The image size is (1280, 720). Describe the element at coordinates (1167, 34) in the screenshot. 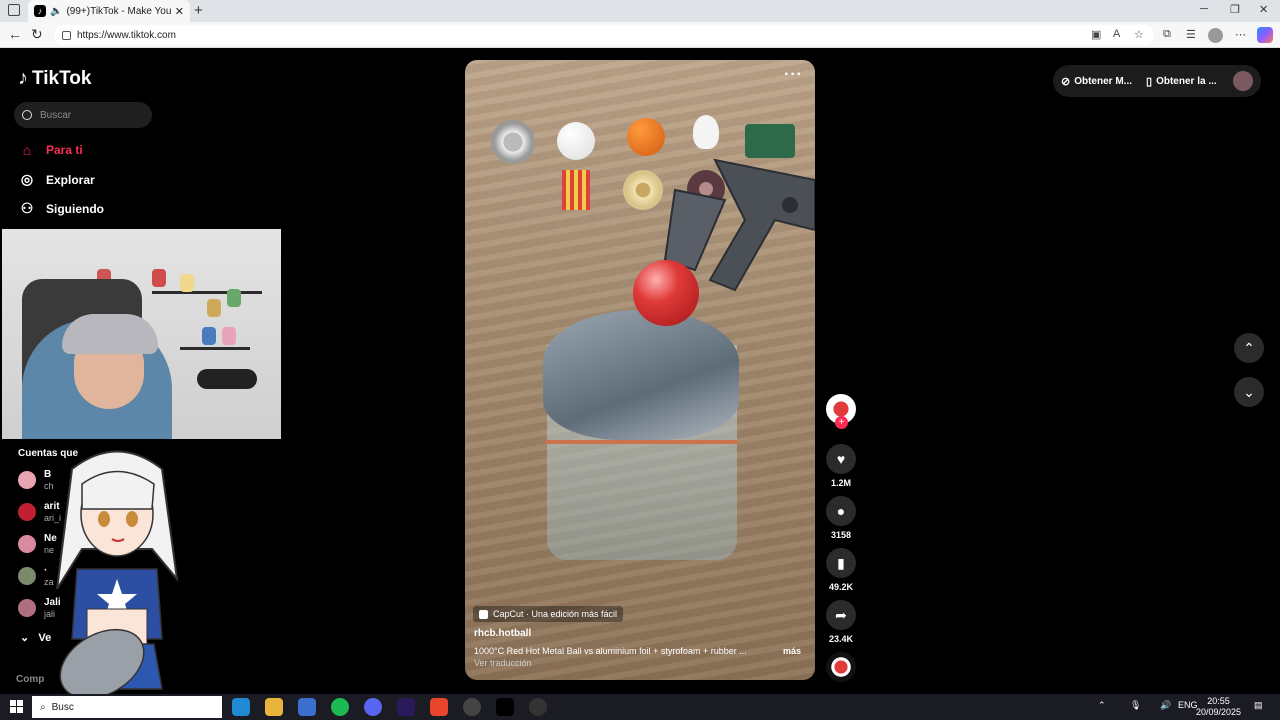

I see `extensions-icon: ⧉` at that location.